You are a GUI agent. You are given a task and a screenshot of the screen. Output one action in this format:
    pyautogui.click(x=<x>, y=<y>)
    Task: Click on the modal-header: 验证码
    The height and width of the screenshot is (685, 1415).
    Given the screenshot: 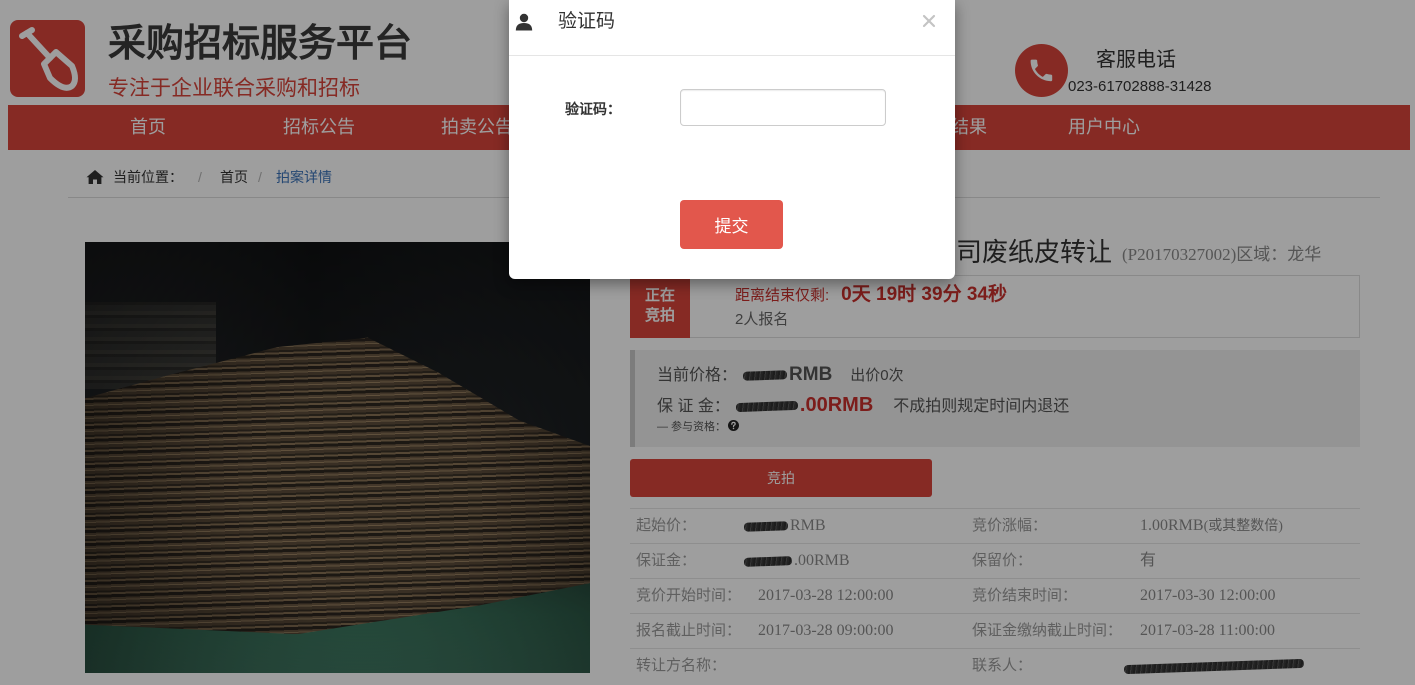 What is the action you would take?
    pyautogui.click(x=732, y=28)
    